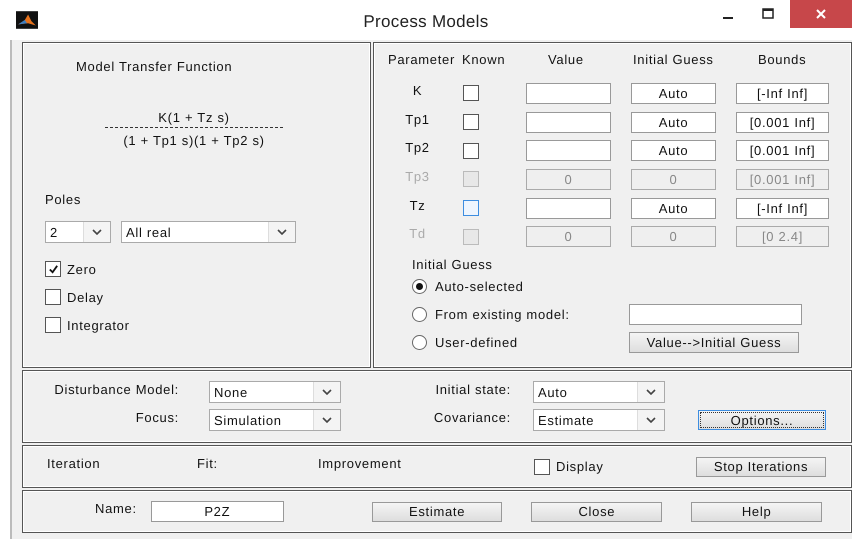 This screenshot has height=539, width=852. What do you see at coordinates (596, 512) in the screenshot?
I see `action-button: Close` at bounding box center [596, 512].